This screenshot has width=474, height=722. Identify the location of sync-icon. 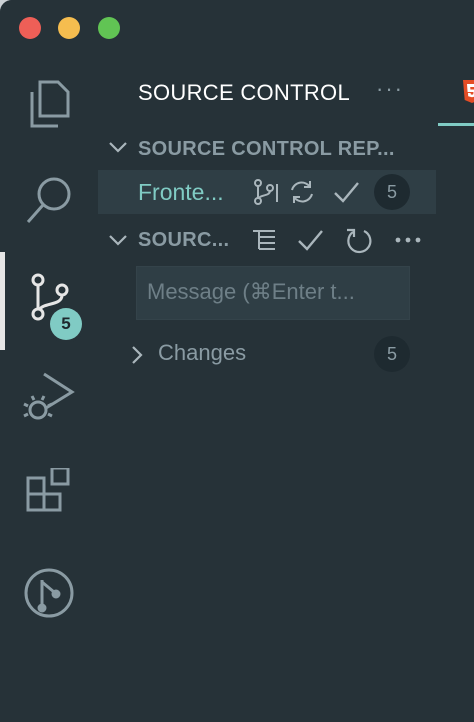
(302, 192).